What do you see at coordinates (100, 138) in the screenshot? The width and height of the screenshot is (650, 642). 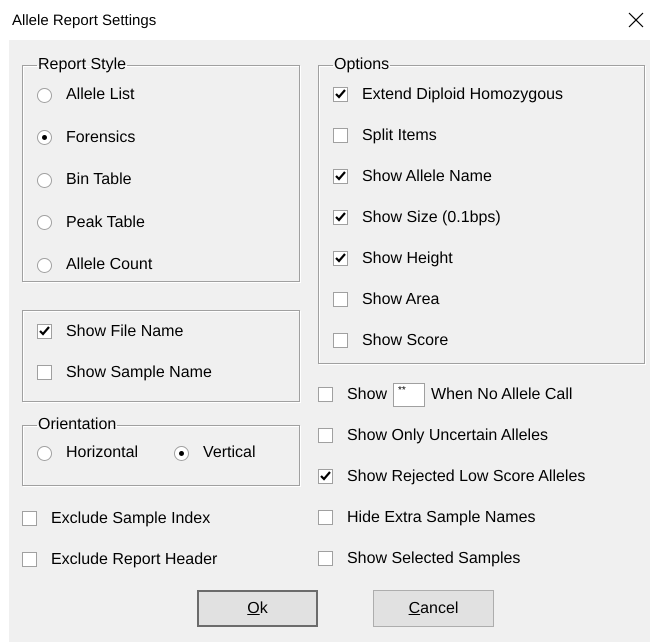 I see `radio-label: Forensics` at bounding box center [100, 138].